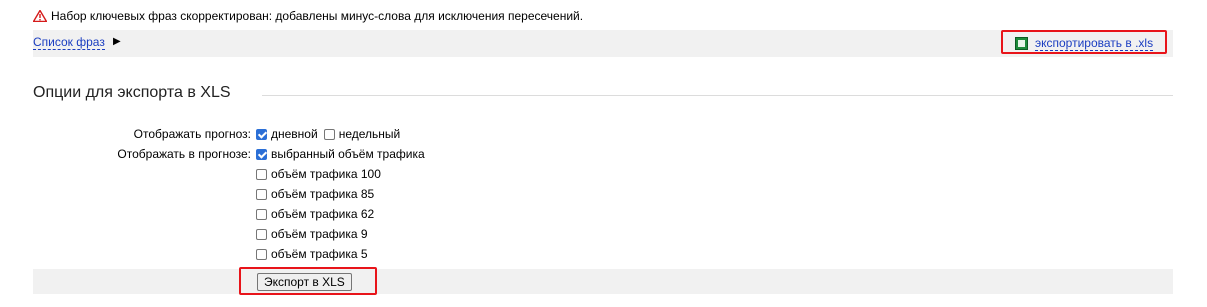 This screenshot has height=307, width=1207. What do you see at coordinates (294, 134) in the screenshot?
I see `forecast-daily-label: дневной` at bounding box center [294, 134].